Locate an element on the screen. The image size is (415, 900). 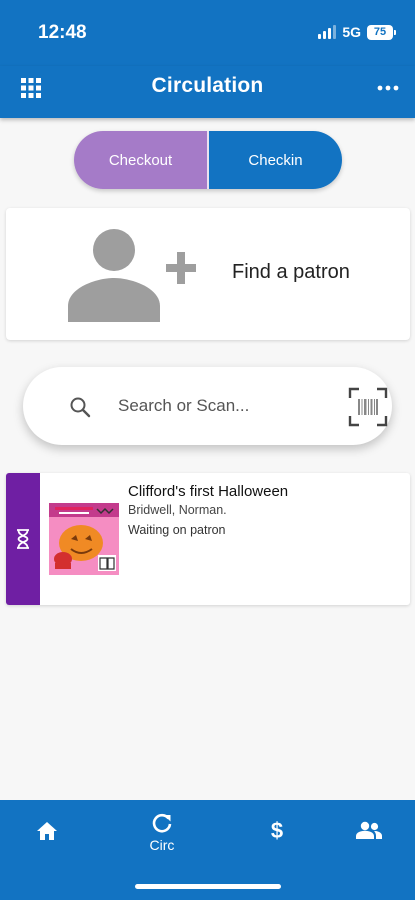
barcode-scan-icon is located at coordinates (368, 407).